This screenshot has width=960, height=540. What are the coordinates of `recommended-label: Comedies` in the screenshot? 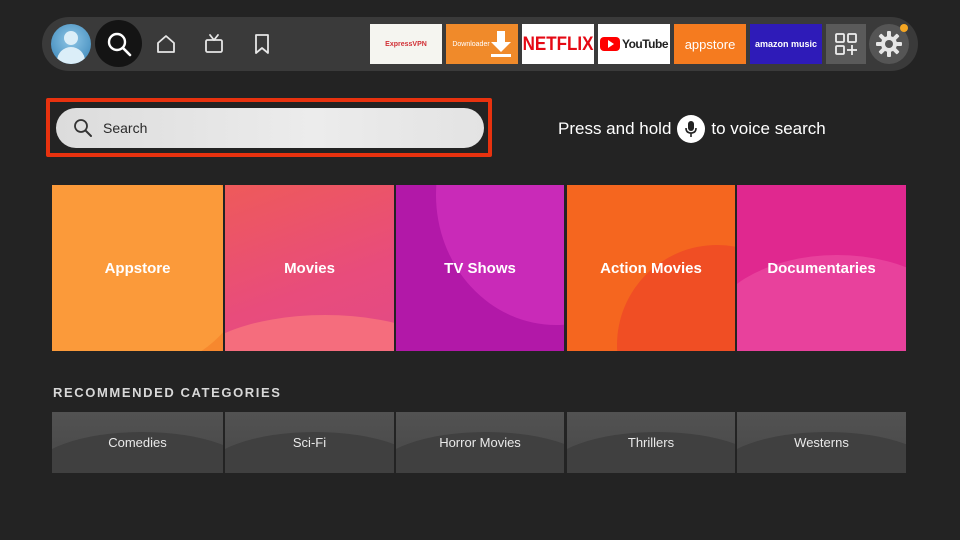 It's located at (137, 442).